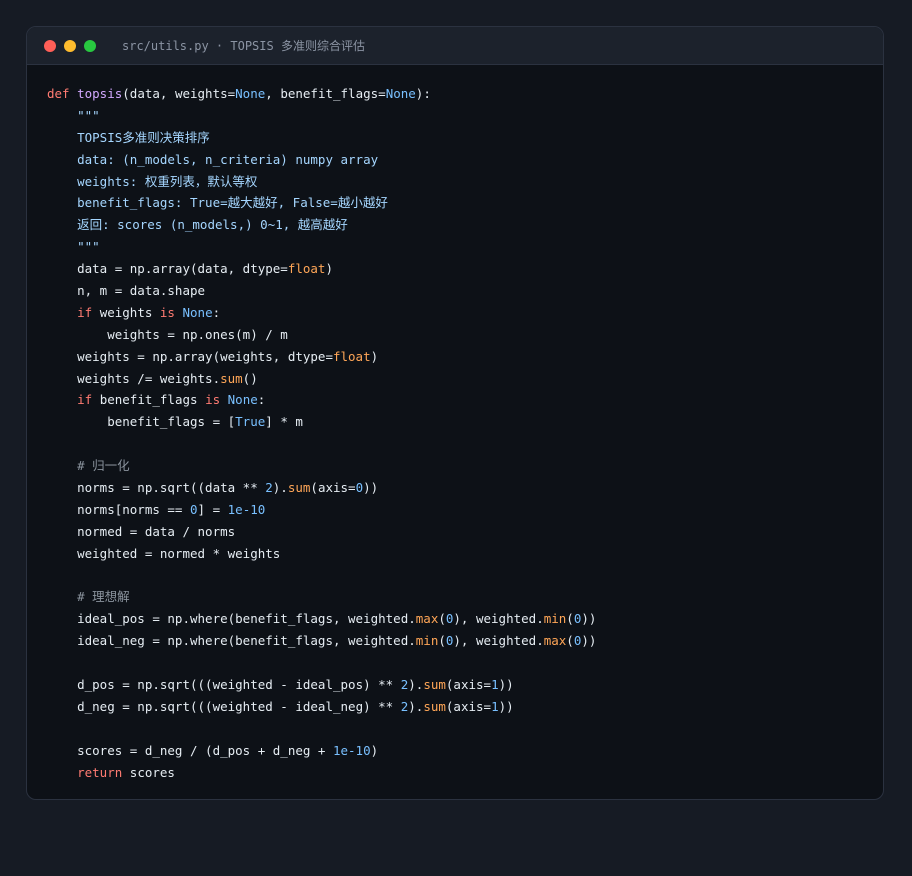  Describe the element at coordinates (167, 334) in the screenshot. I see `code-token: weights = np.ones(m) / m` at that location.